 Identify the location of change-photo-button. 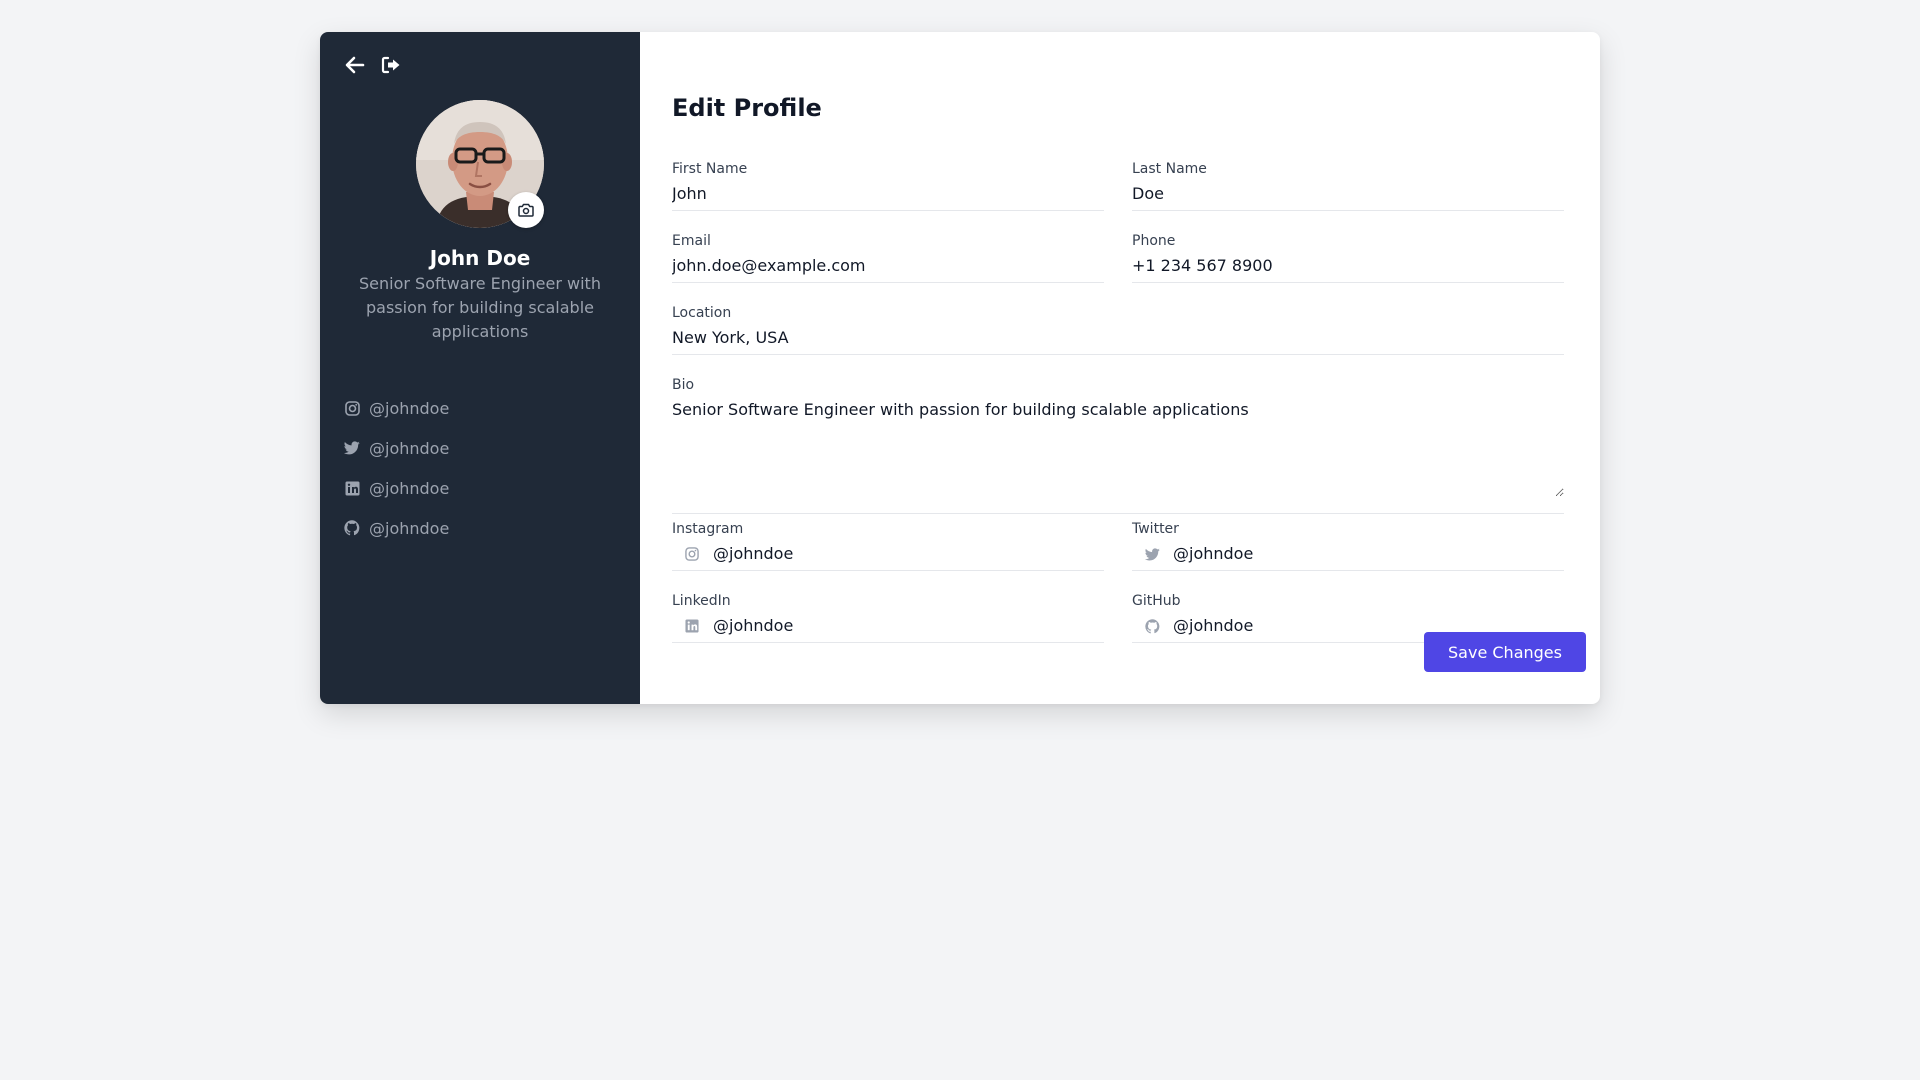
(526, 210).